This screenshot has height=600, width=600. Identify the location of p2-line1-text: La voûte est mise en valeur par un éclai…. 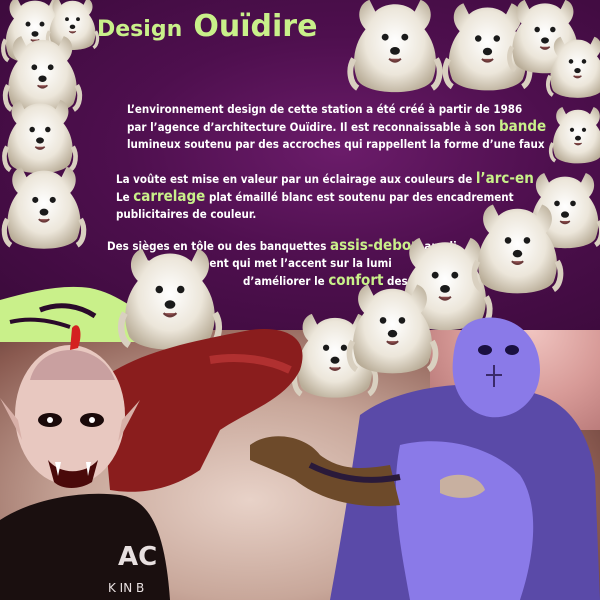
(296, 179).